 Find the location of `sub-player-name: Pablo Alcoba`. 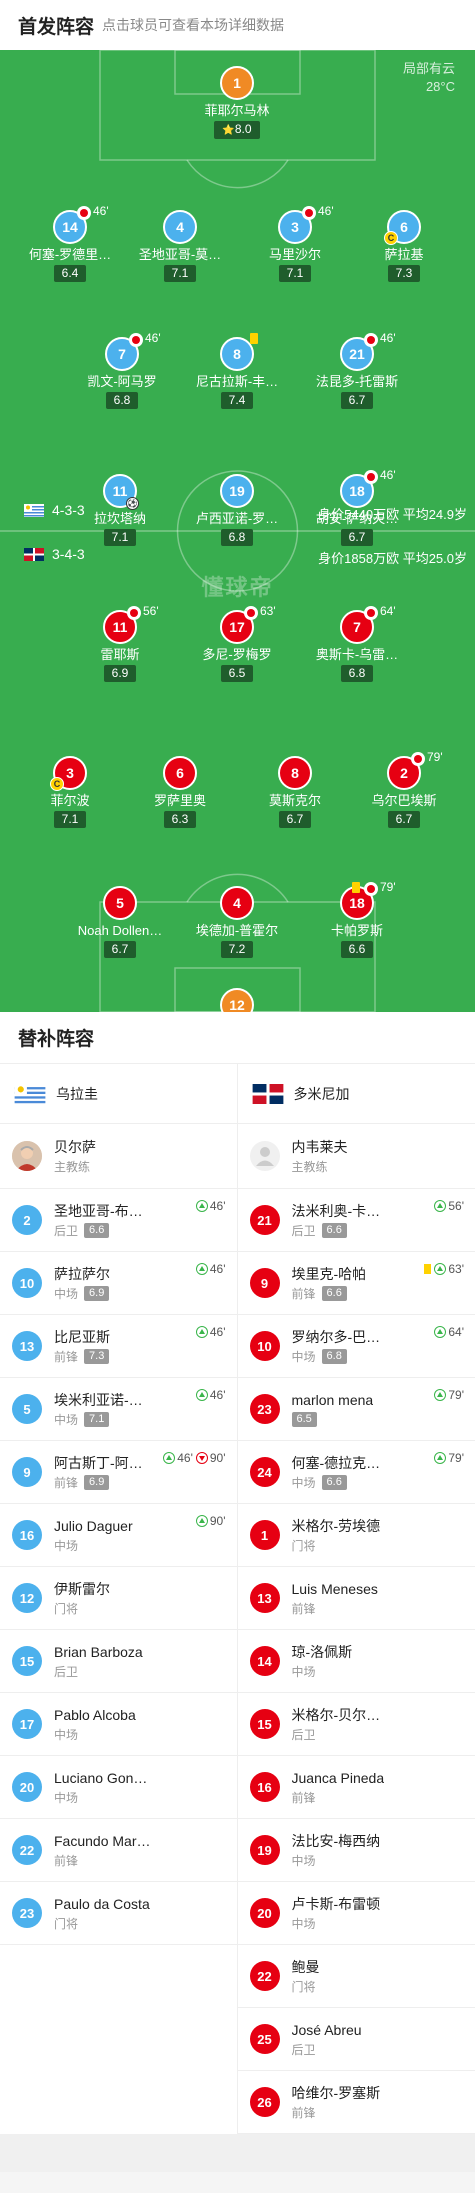

sub-player-name: Pablo Alcoba is located at coordinates (95, 1714).